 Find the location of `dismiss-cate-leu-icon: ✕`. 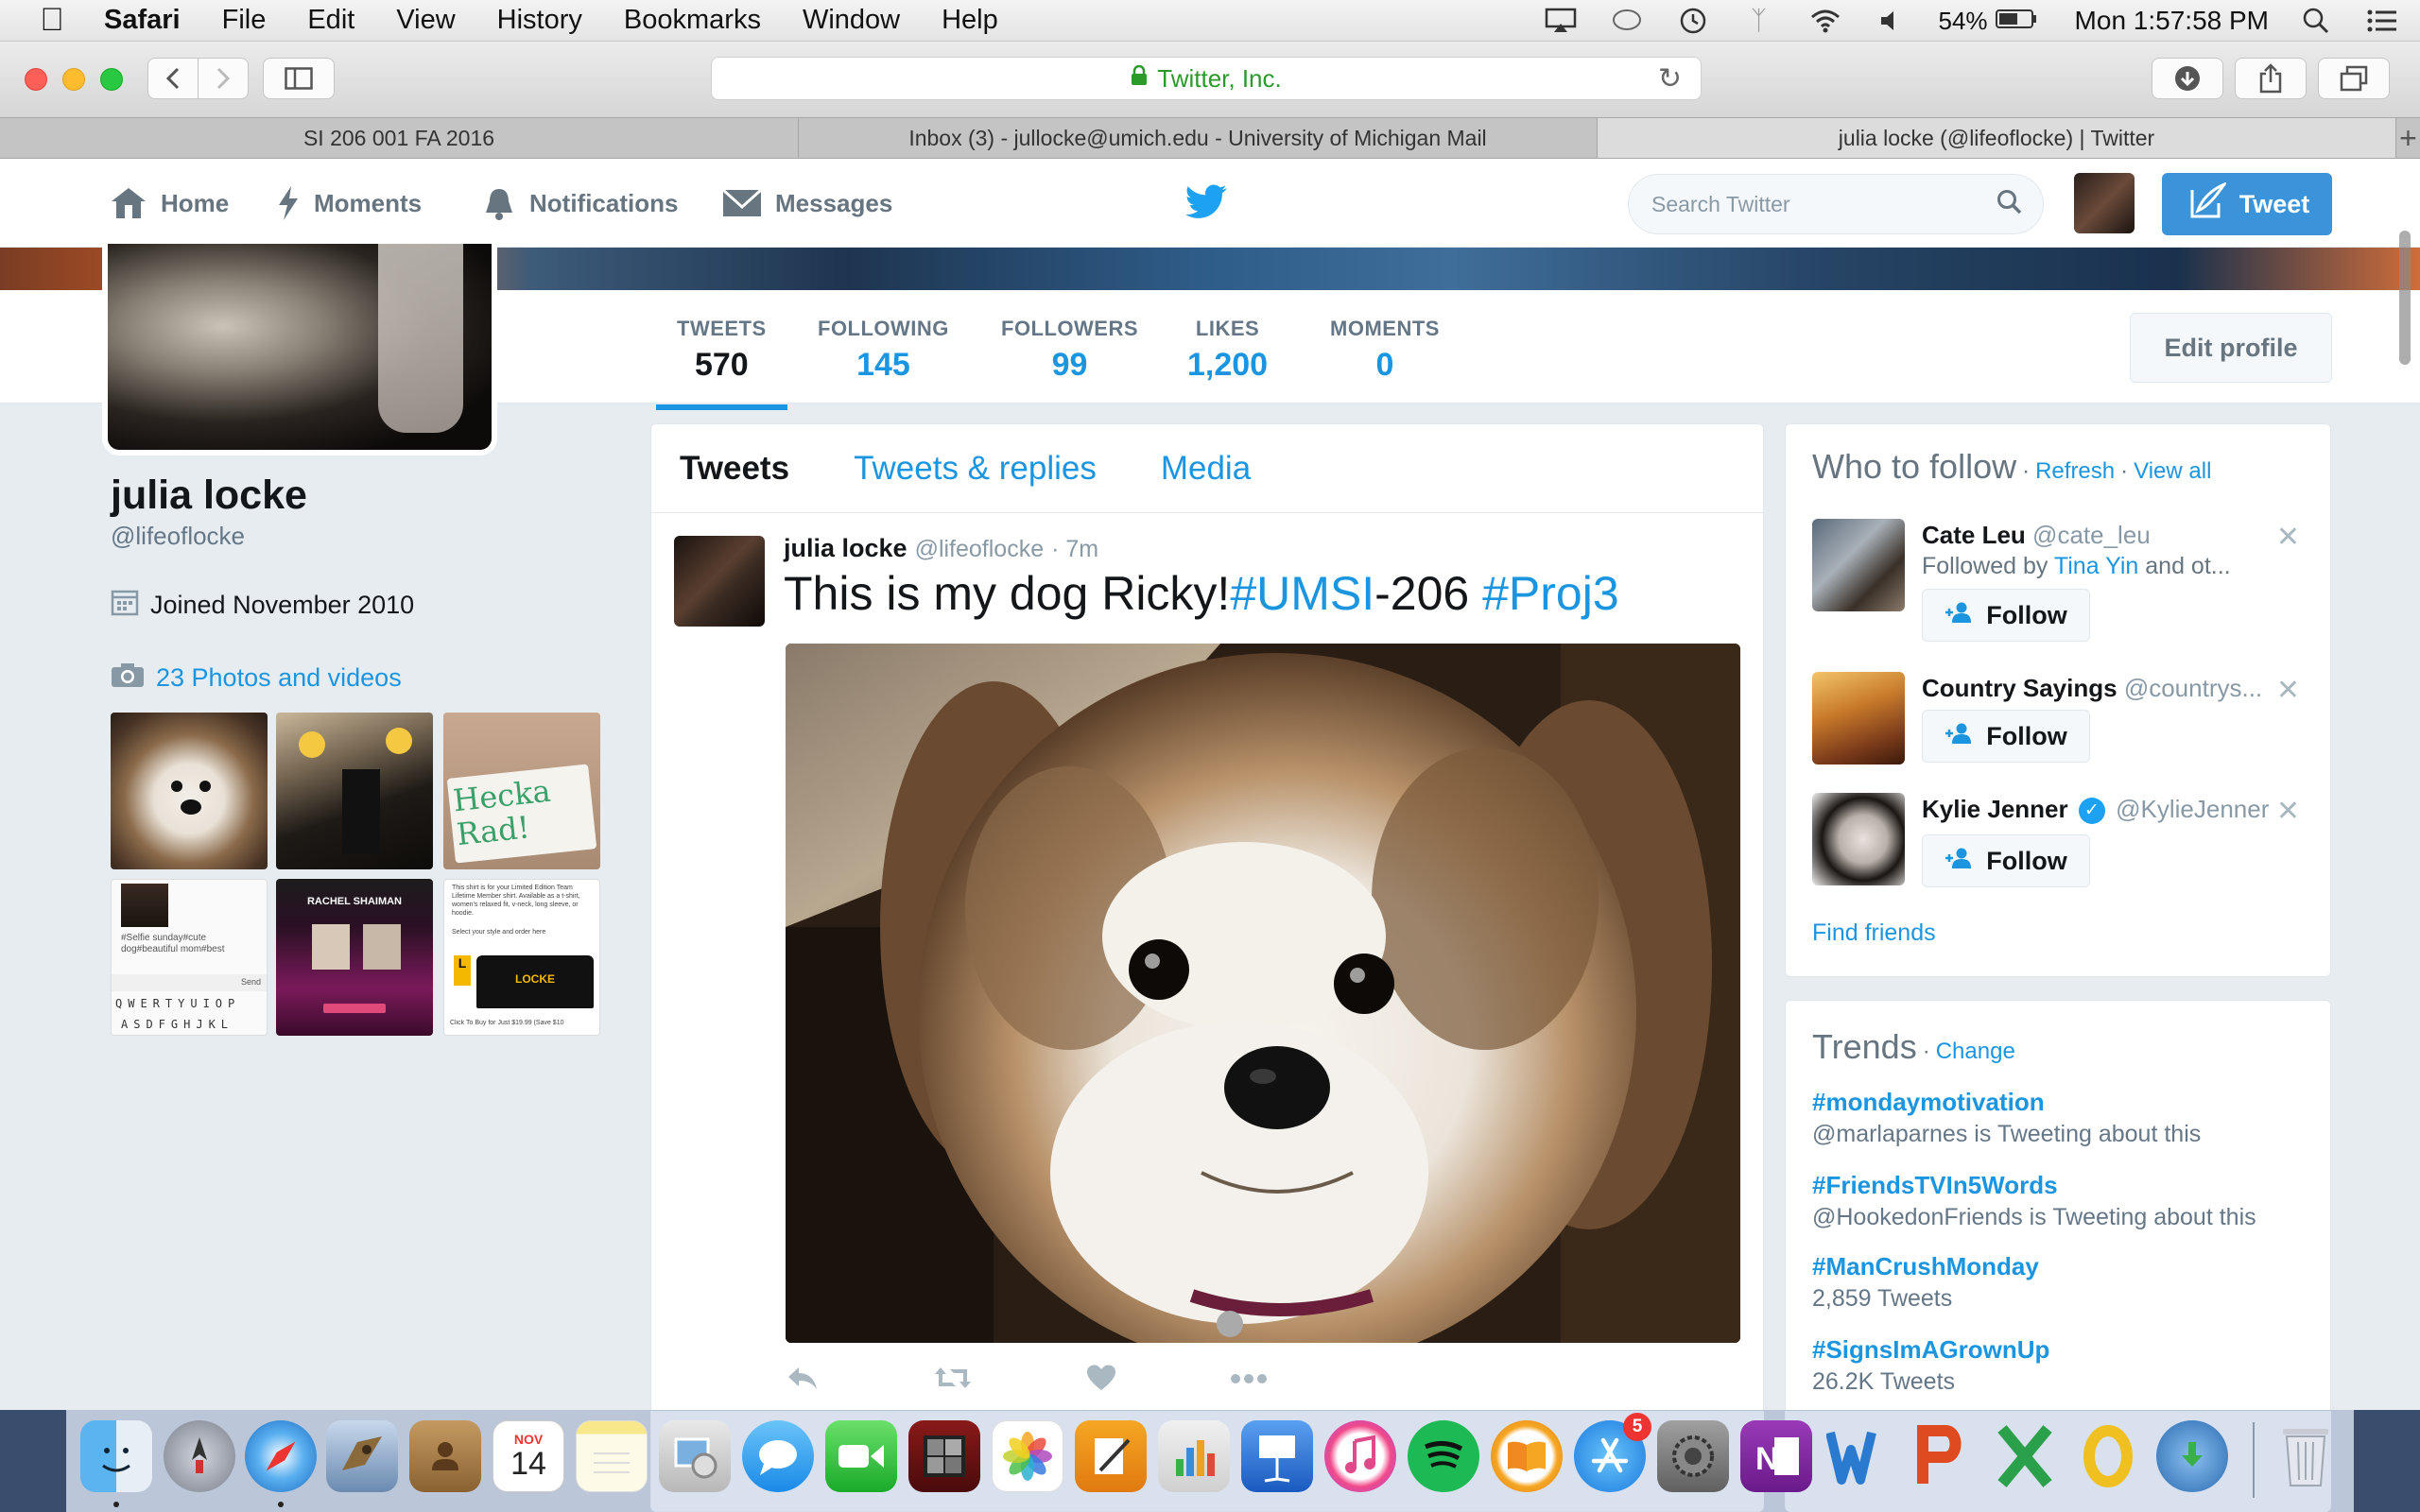

dismiss-cate-leu-icon: ✕ is located at coordinates (2288, 537).